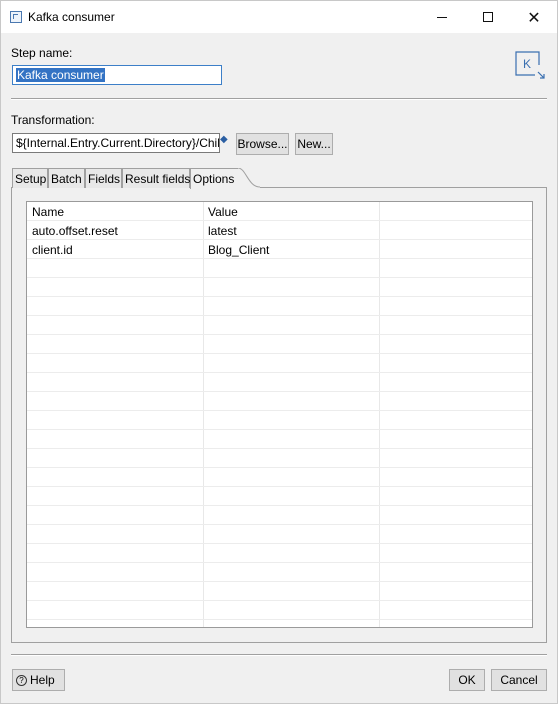 The width and height of the screenshot is (558, 704). What do you see at coordinates (279, 654) in the screenshot?
I see `footer-divider` at bounding box center [279, 654].